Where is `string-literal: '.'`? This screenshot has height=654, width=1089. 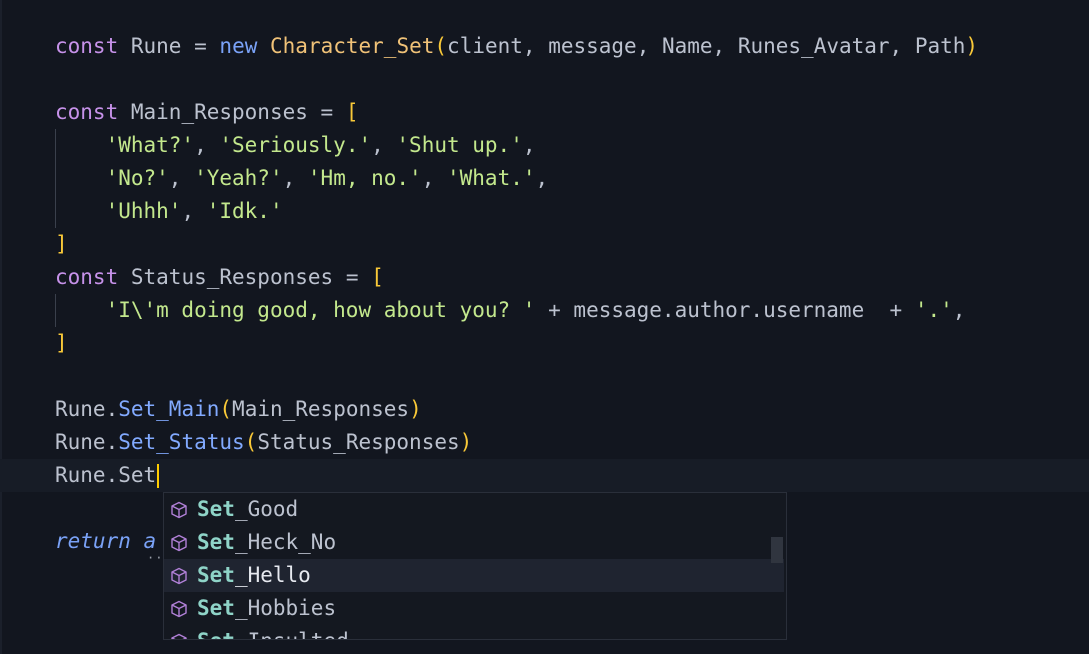
string-literal: '.' is located at coordinates (933, 310).